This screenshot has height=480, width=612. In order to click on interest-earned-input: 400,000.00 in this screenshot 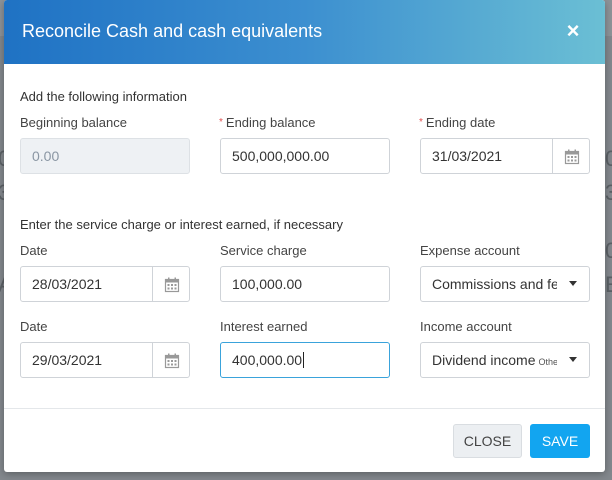, I will do `click(305, 360)`.